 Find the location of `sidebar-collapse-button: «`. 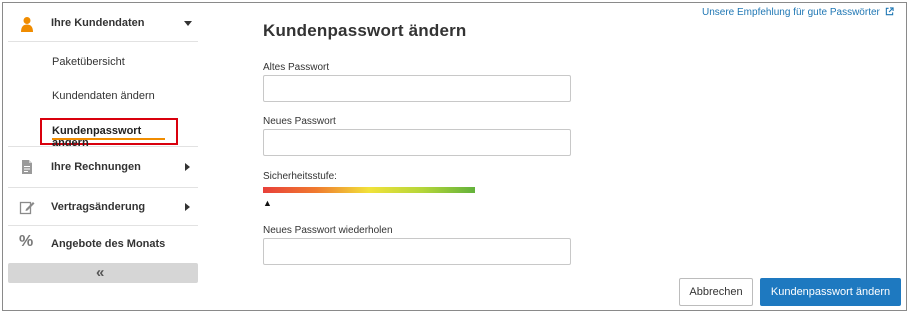

sidebar-collapse-button: « is located at coordinates (103, 273).